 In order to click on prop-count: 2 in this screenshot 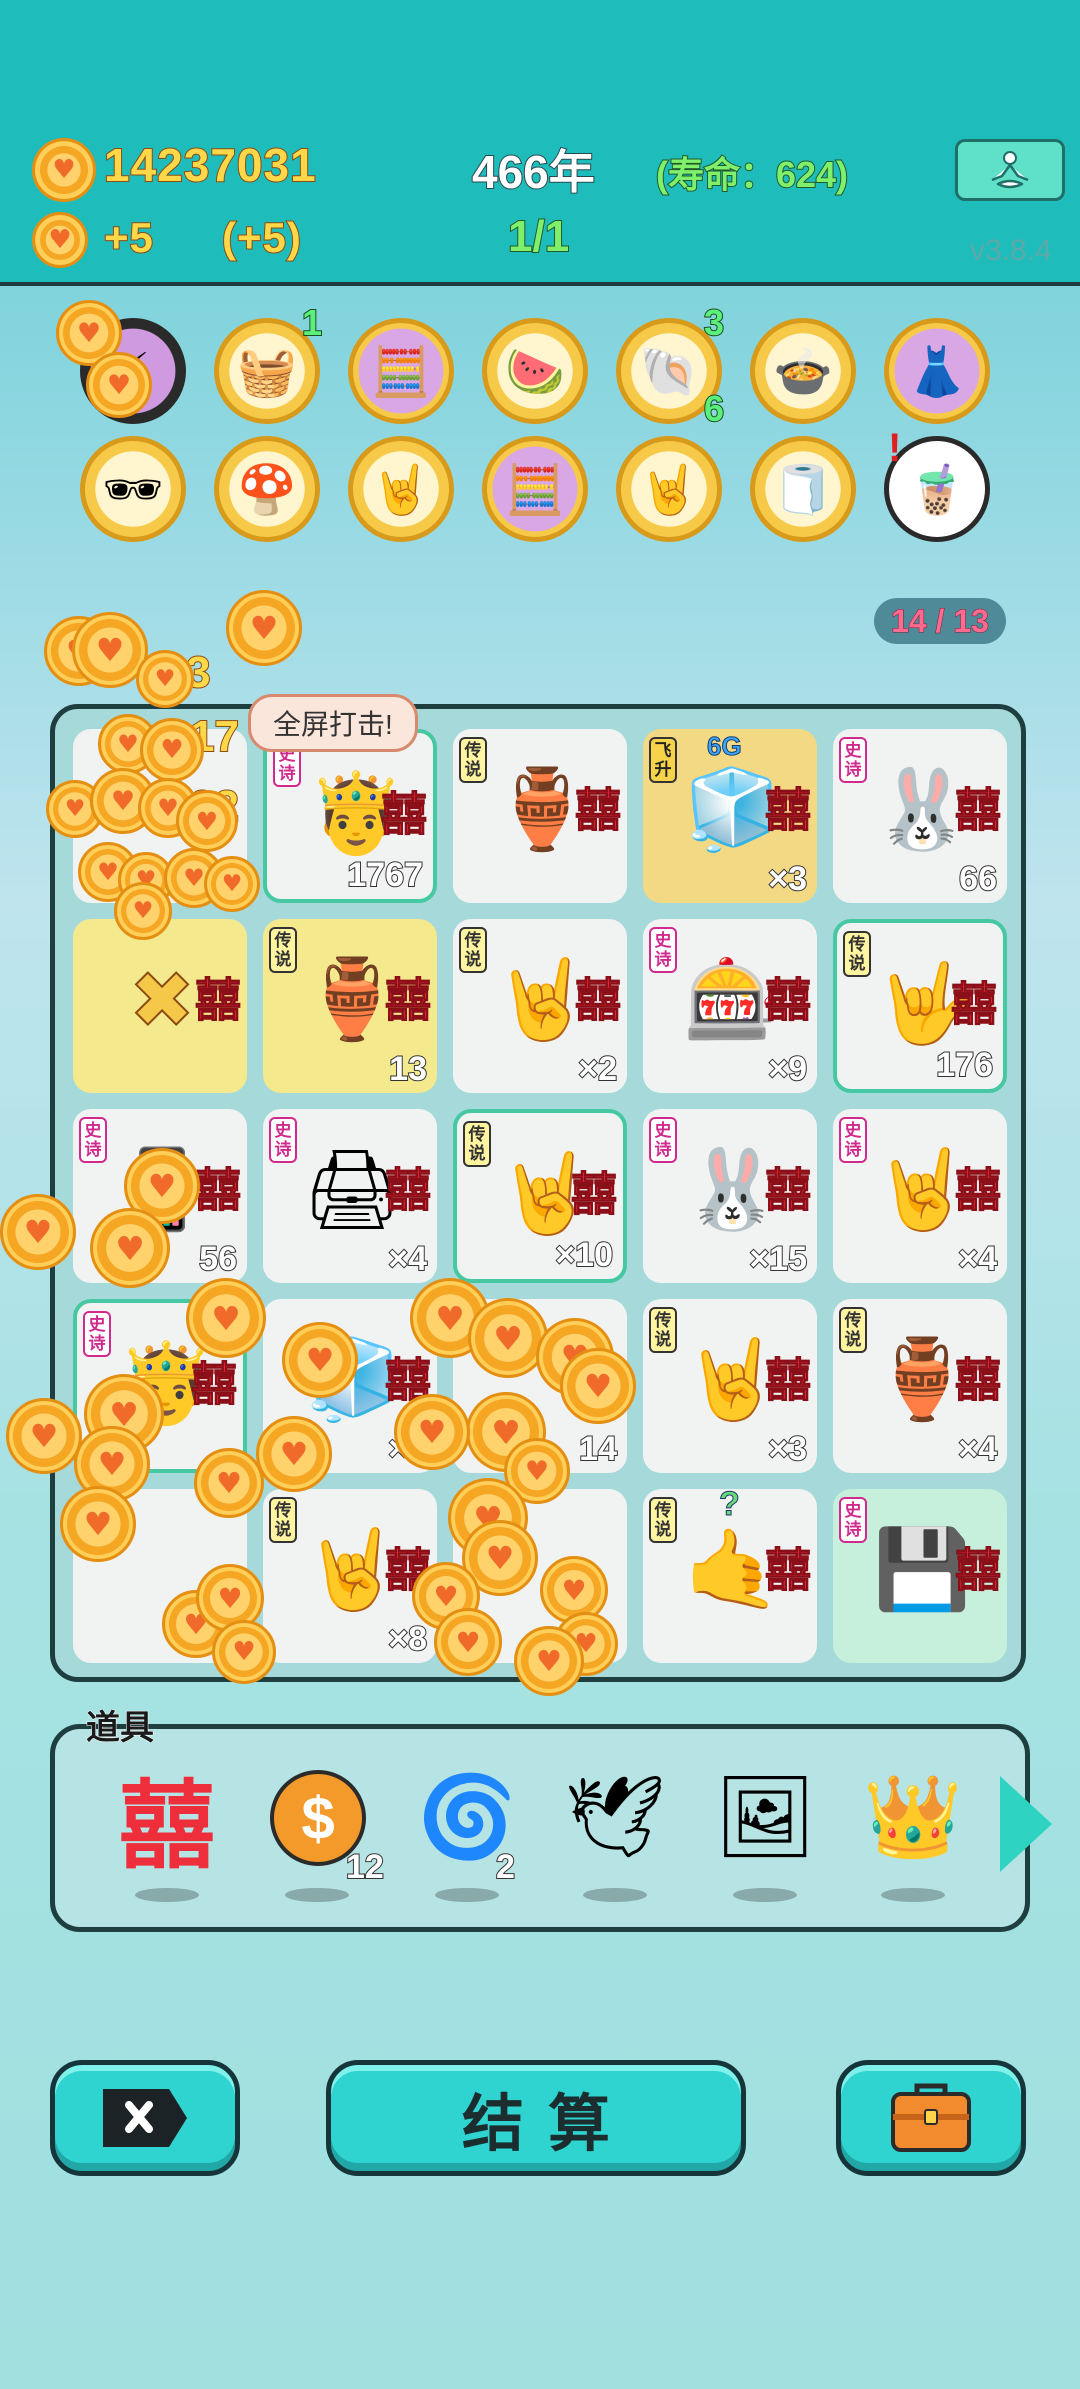, I will do `click(505, 1867)`.